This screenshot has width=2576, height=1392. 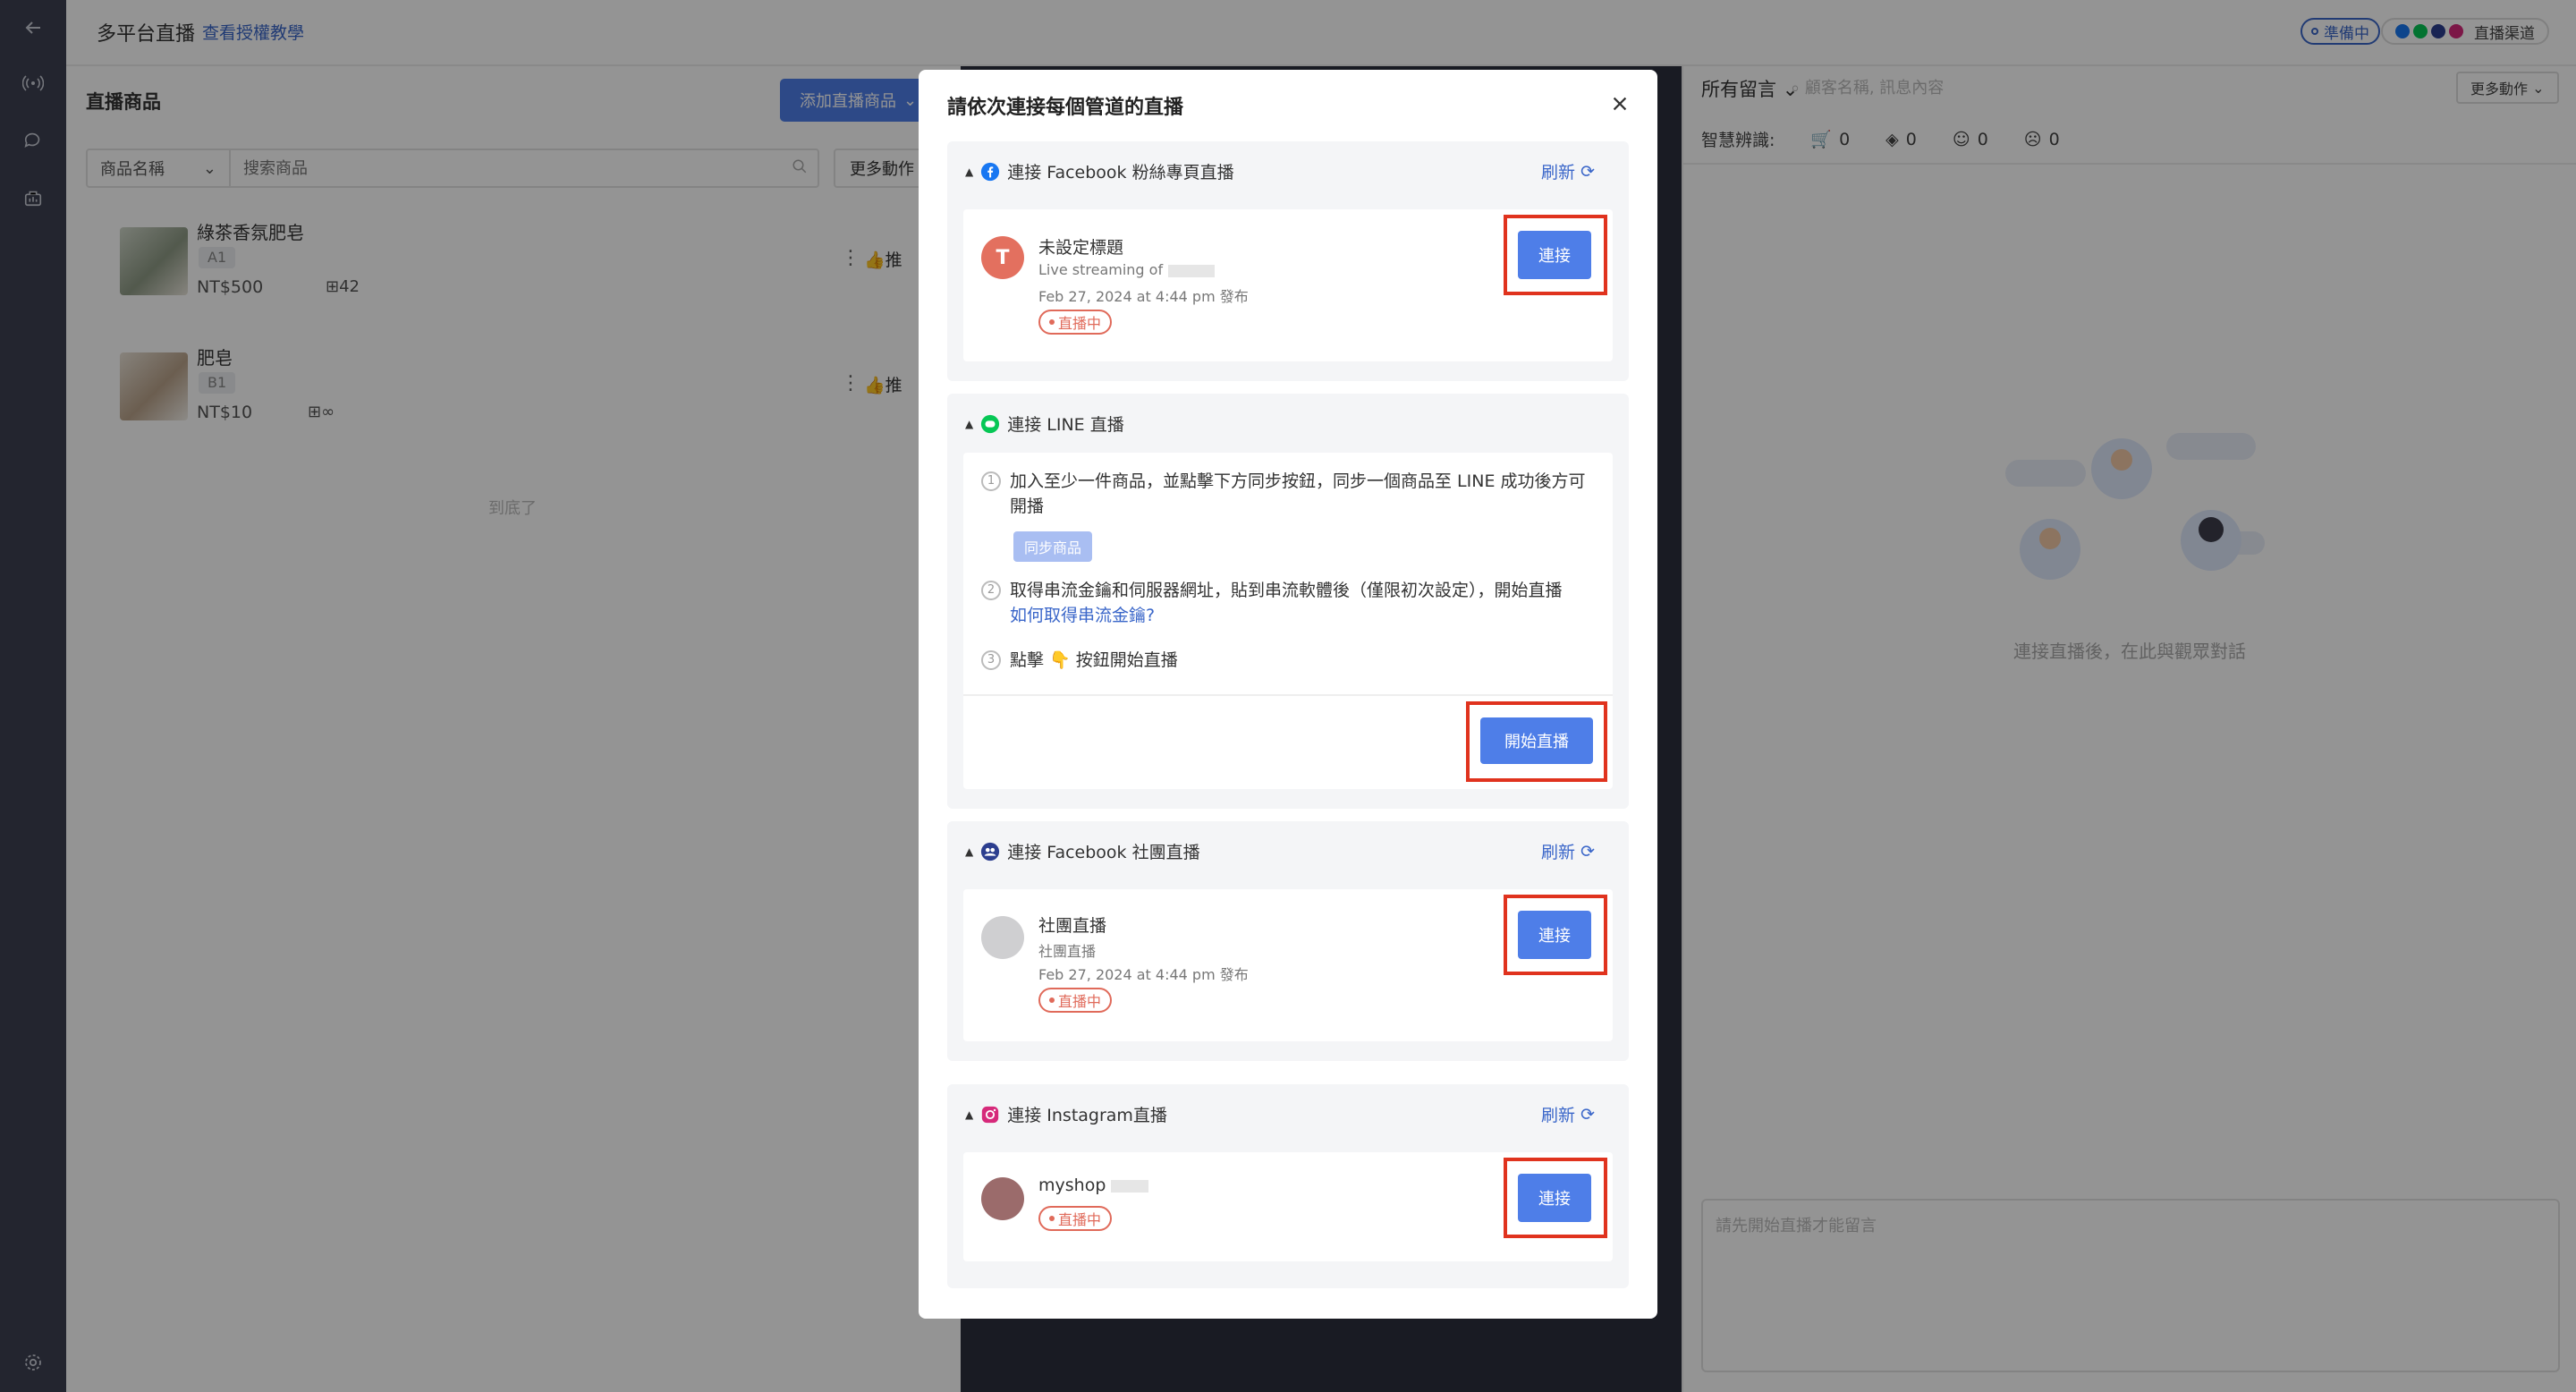 What do you see at coordinates (1536, 740) in the screenshot?
I see `start-live-button: 開始直播` at bounding box center [1536, 740].